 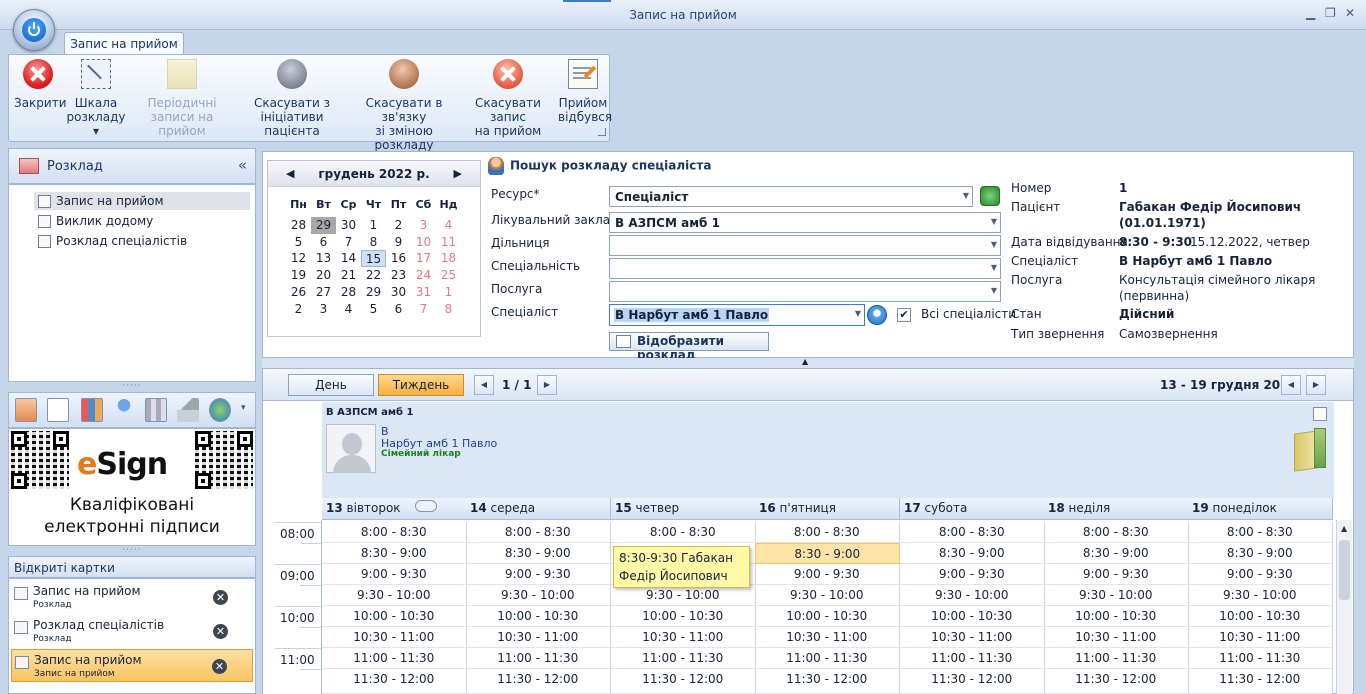 What do you see at coordinates (156, 410) in the screenshot?
I see `books-icon` at bounding box center [156, 410].